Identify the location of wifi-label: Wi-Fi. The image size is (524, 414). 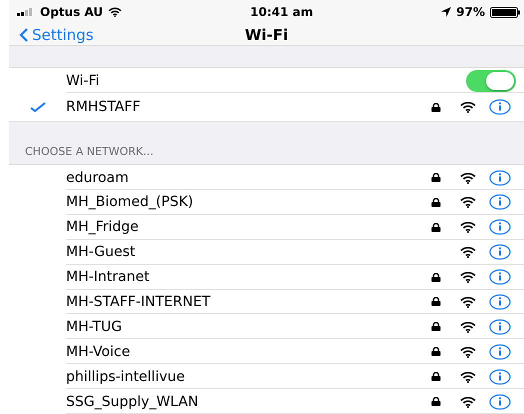
(83, 80).